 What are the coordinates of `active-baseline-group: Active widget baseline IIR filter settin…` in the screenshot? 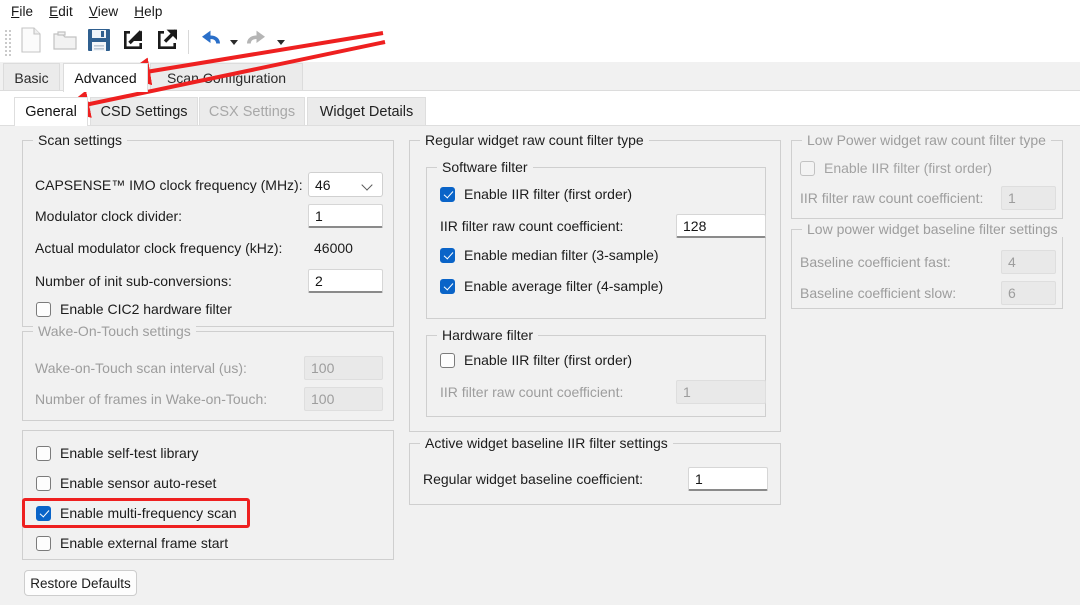 It's located at (595, 470).